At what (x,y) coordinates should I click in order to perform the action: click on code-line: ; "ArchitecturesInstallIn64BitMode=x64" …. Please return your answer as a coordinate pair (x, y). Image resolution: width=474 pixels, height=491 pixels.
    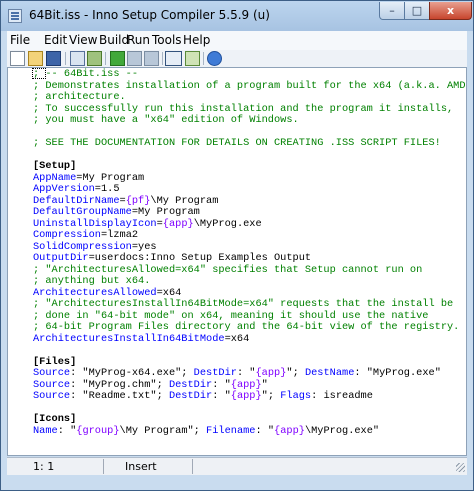
    Looking at the image, I should click on (243, 304).